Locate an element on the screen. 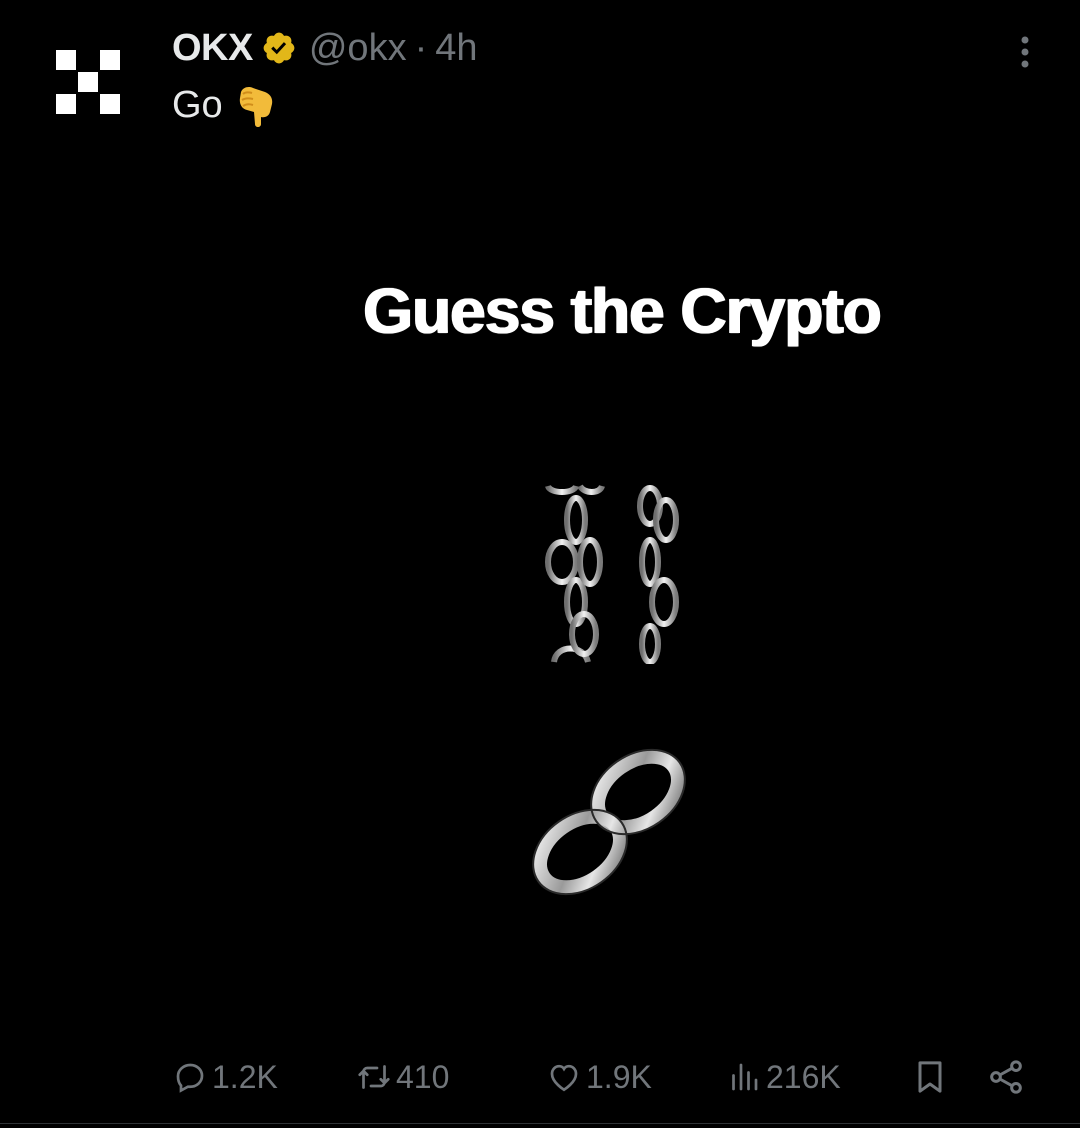  reply-button: 1.2K is located at coordinates (225, 1077).